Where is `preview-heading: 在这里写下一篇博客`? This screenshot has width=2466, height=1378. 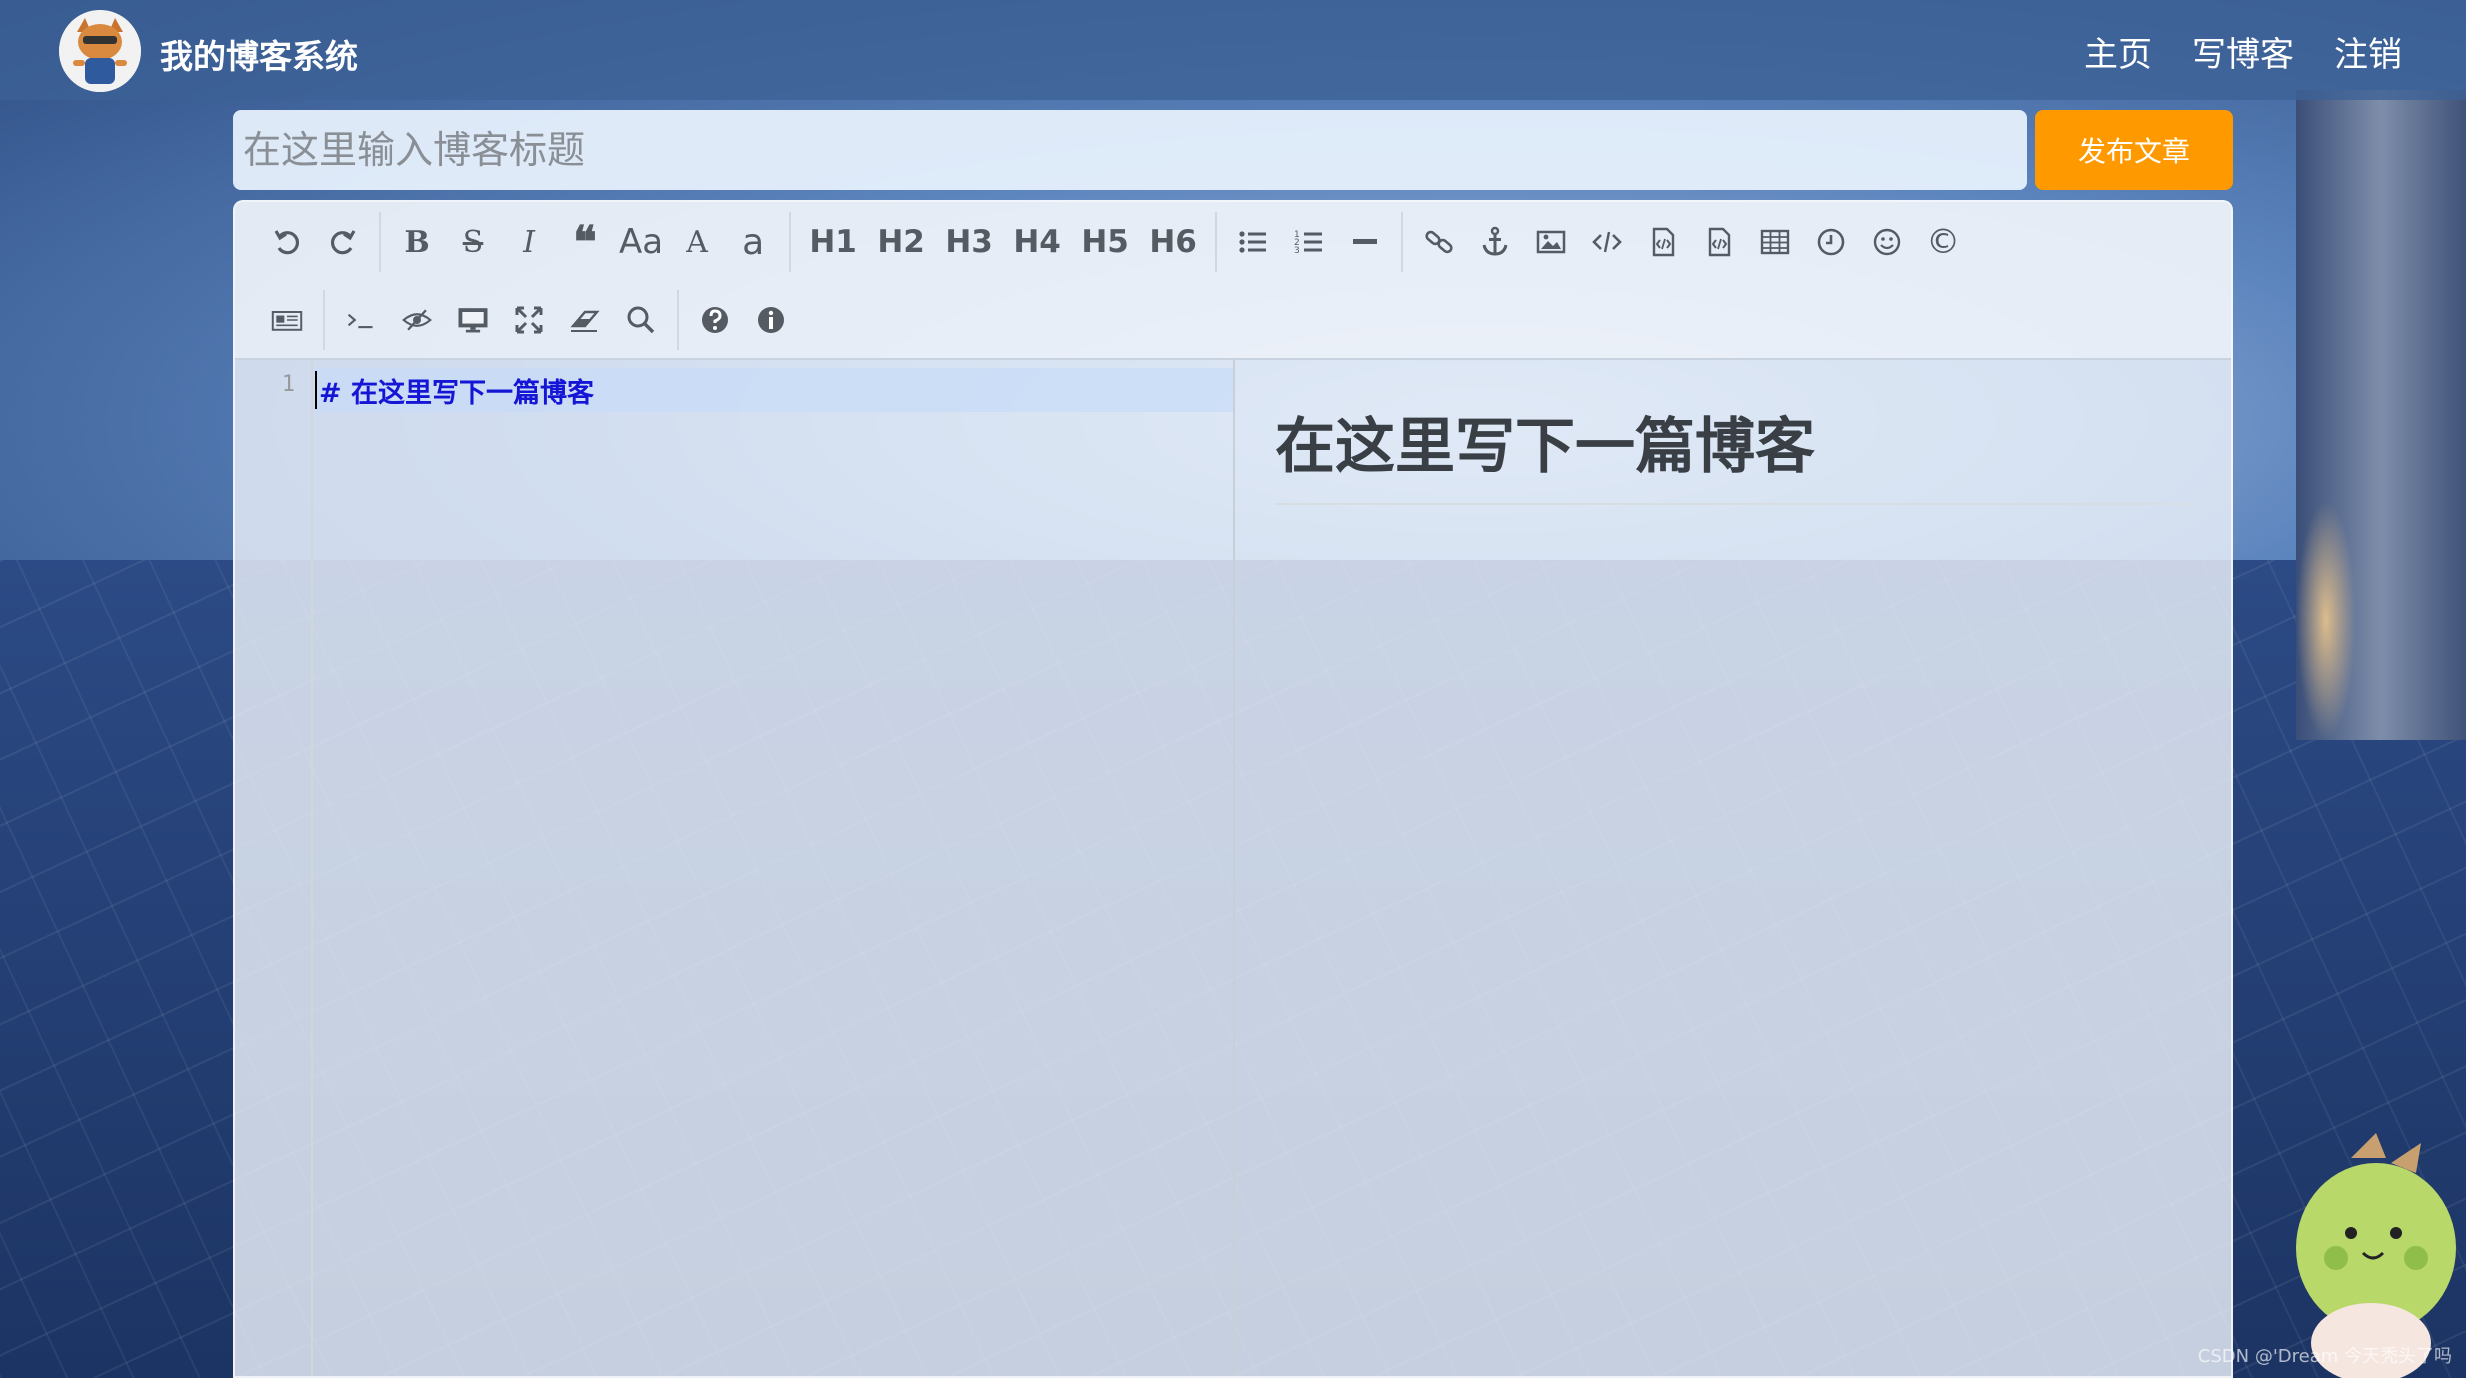 preview-heading: 在这里写下一篇博客 is located at coordinates (1735, 451).